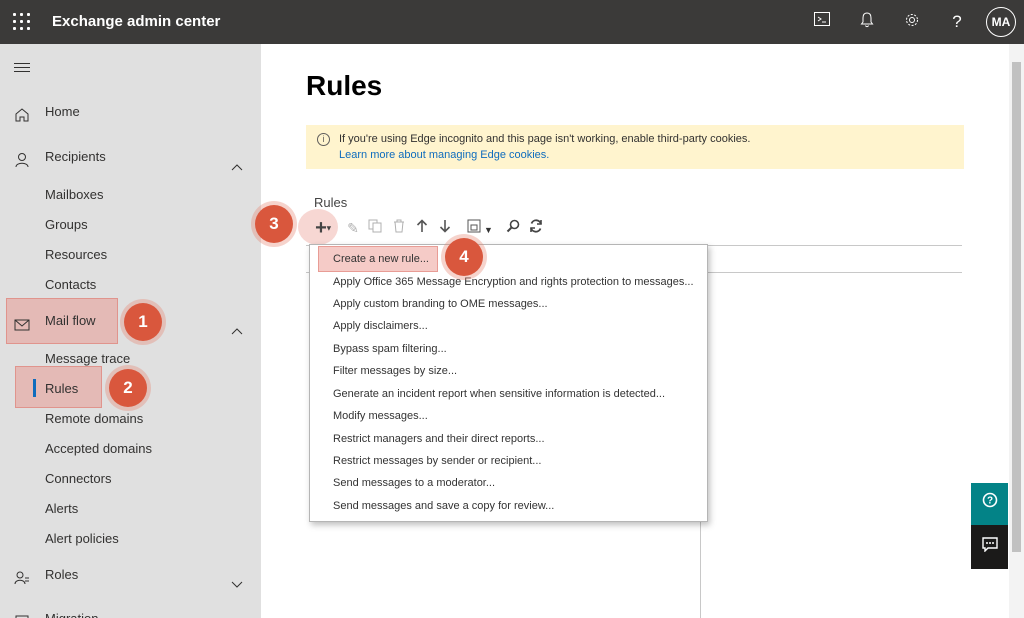  What do you see at coordinates (143, 322) in the screenshot?
I see `step-badge-1: 1` at bounding box center [143, 322].